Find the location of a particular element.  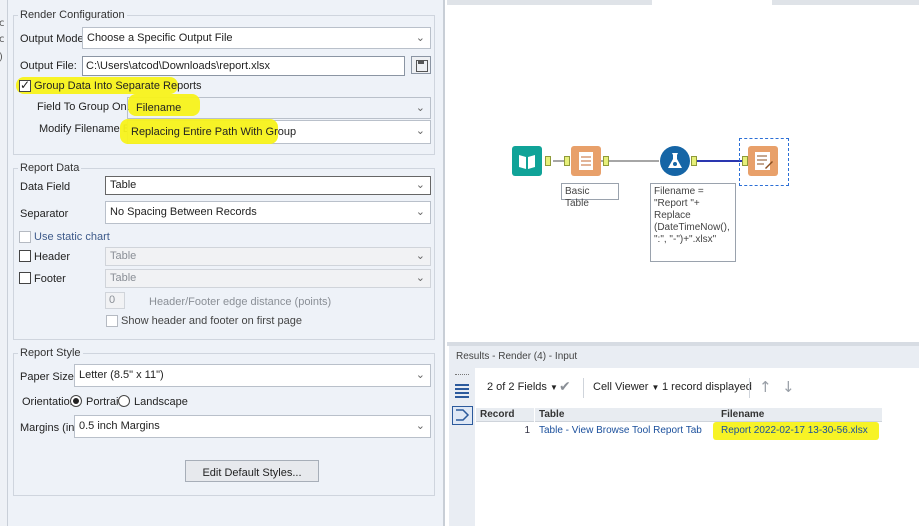

header-checkbox is located at coordinates (25, 256).